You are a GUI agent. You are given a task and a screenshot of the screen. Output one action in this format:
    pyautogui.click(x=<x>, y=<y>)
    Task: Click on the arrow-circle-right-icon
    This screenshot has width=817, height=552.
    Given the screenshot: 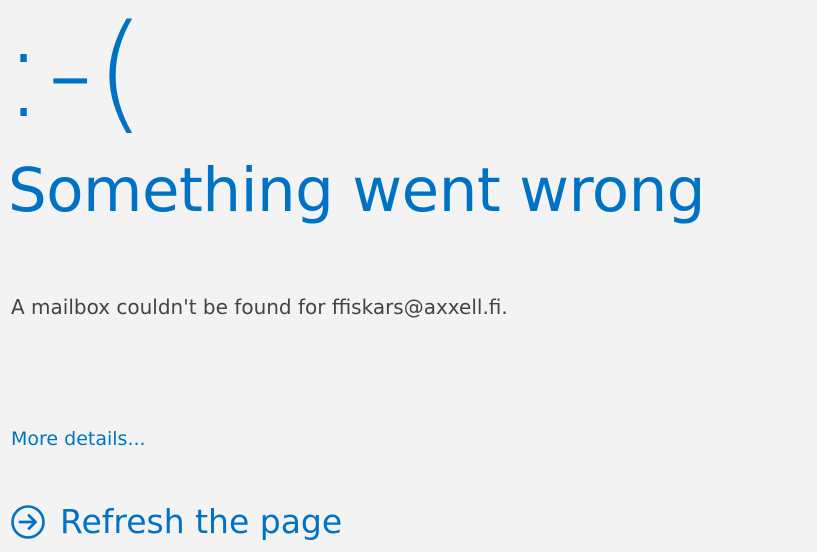 What is the action you would take?
    pyautogui.click(x=28, y=522)
    